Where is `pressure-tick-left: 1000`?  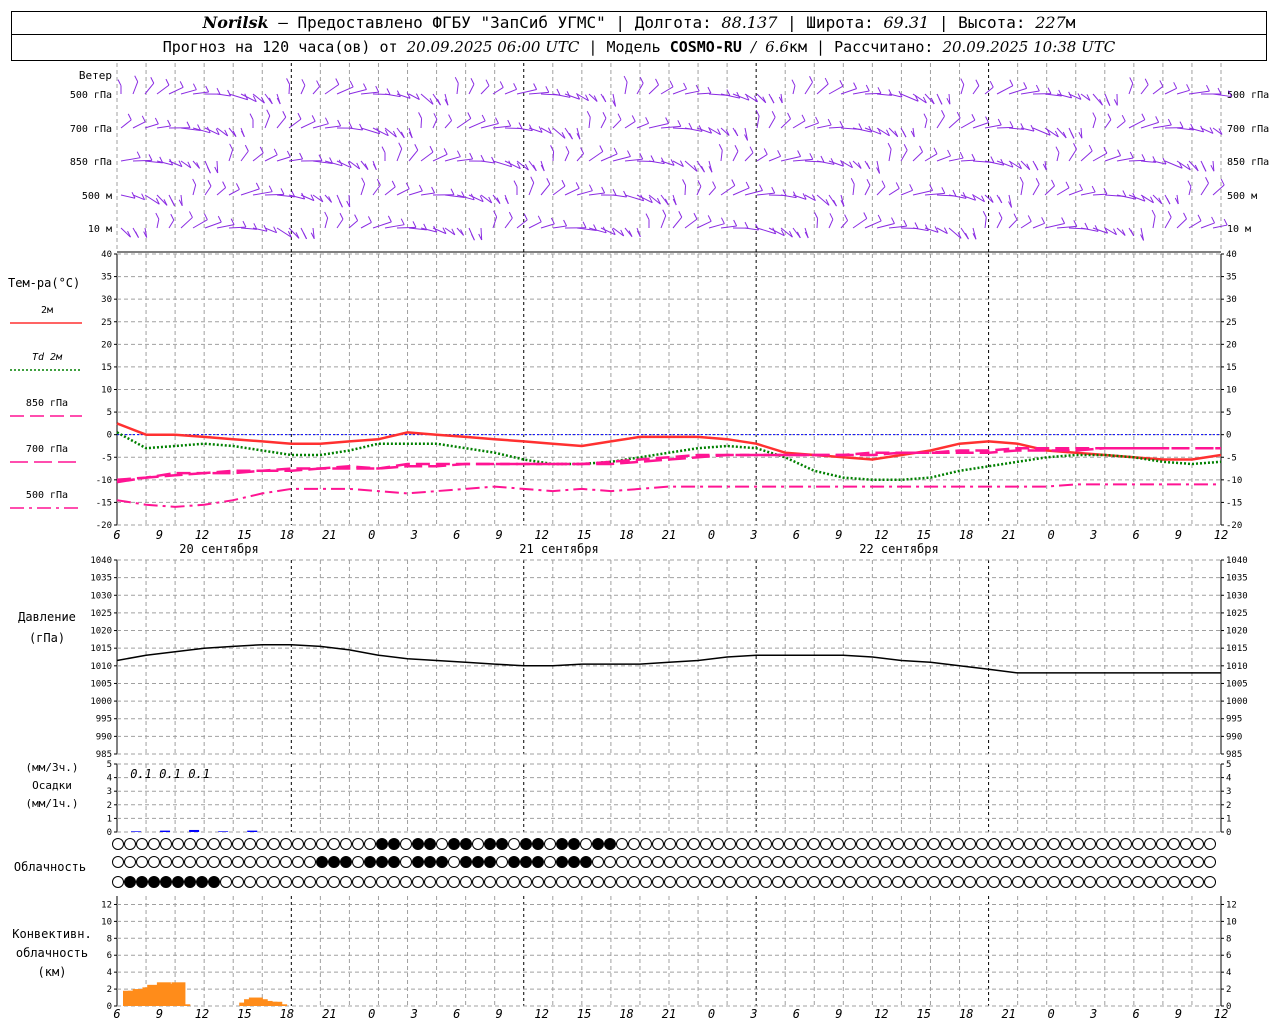 pressure-tick-left: 1000 is located at coordinates (101, 702).